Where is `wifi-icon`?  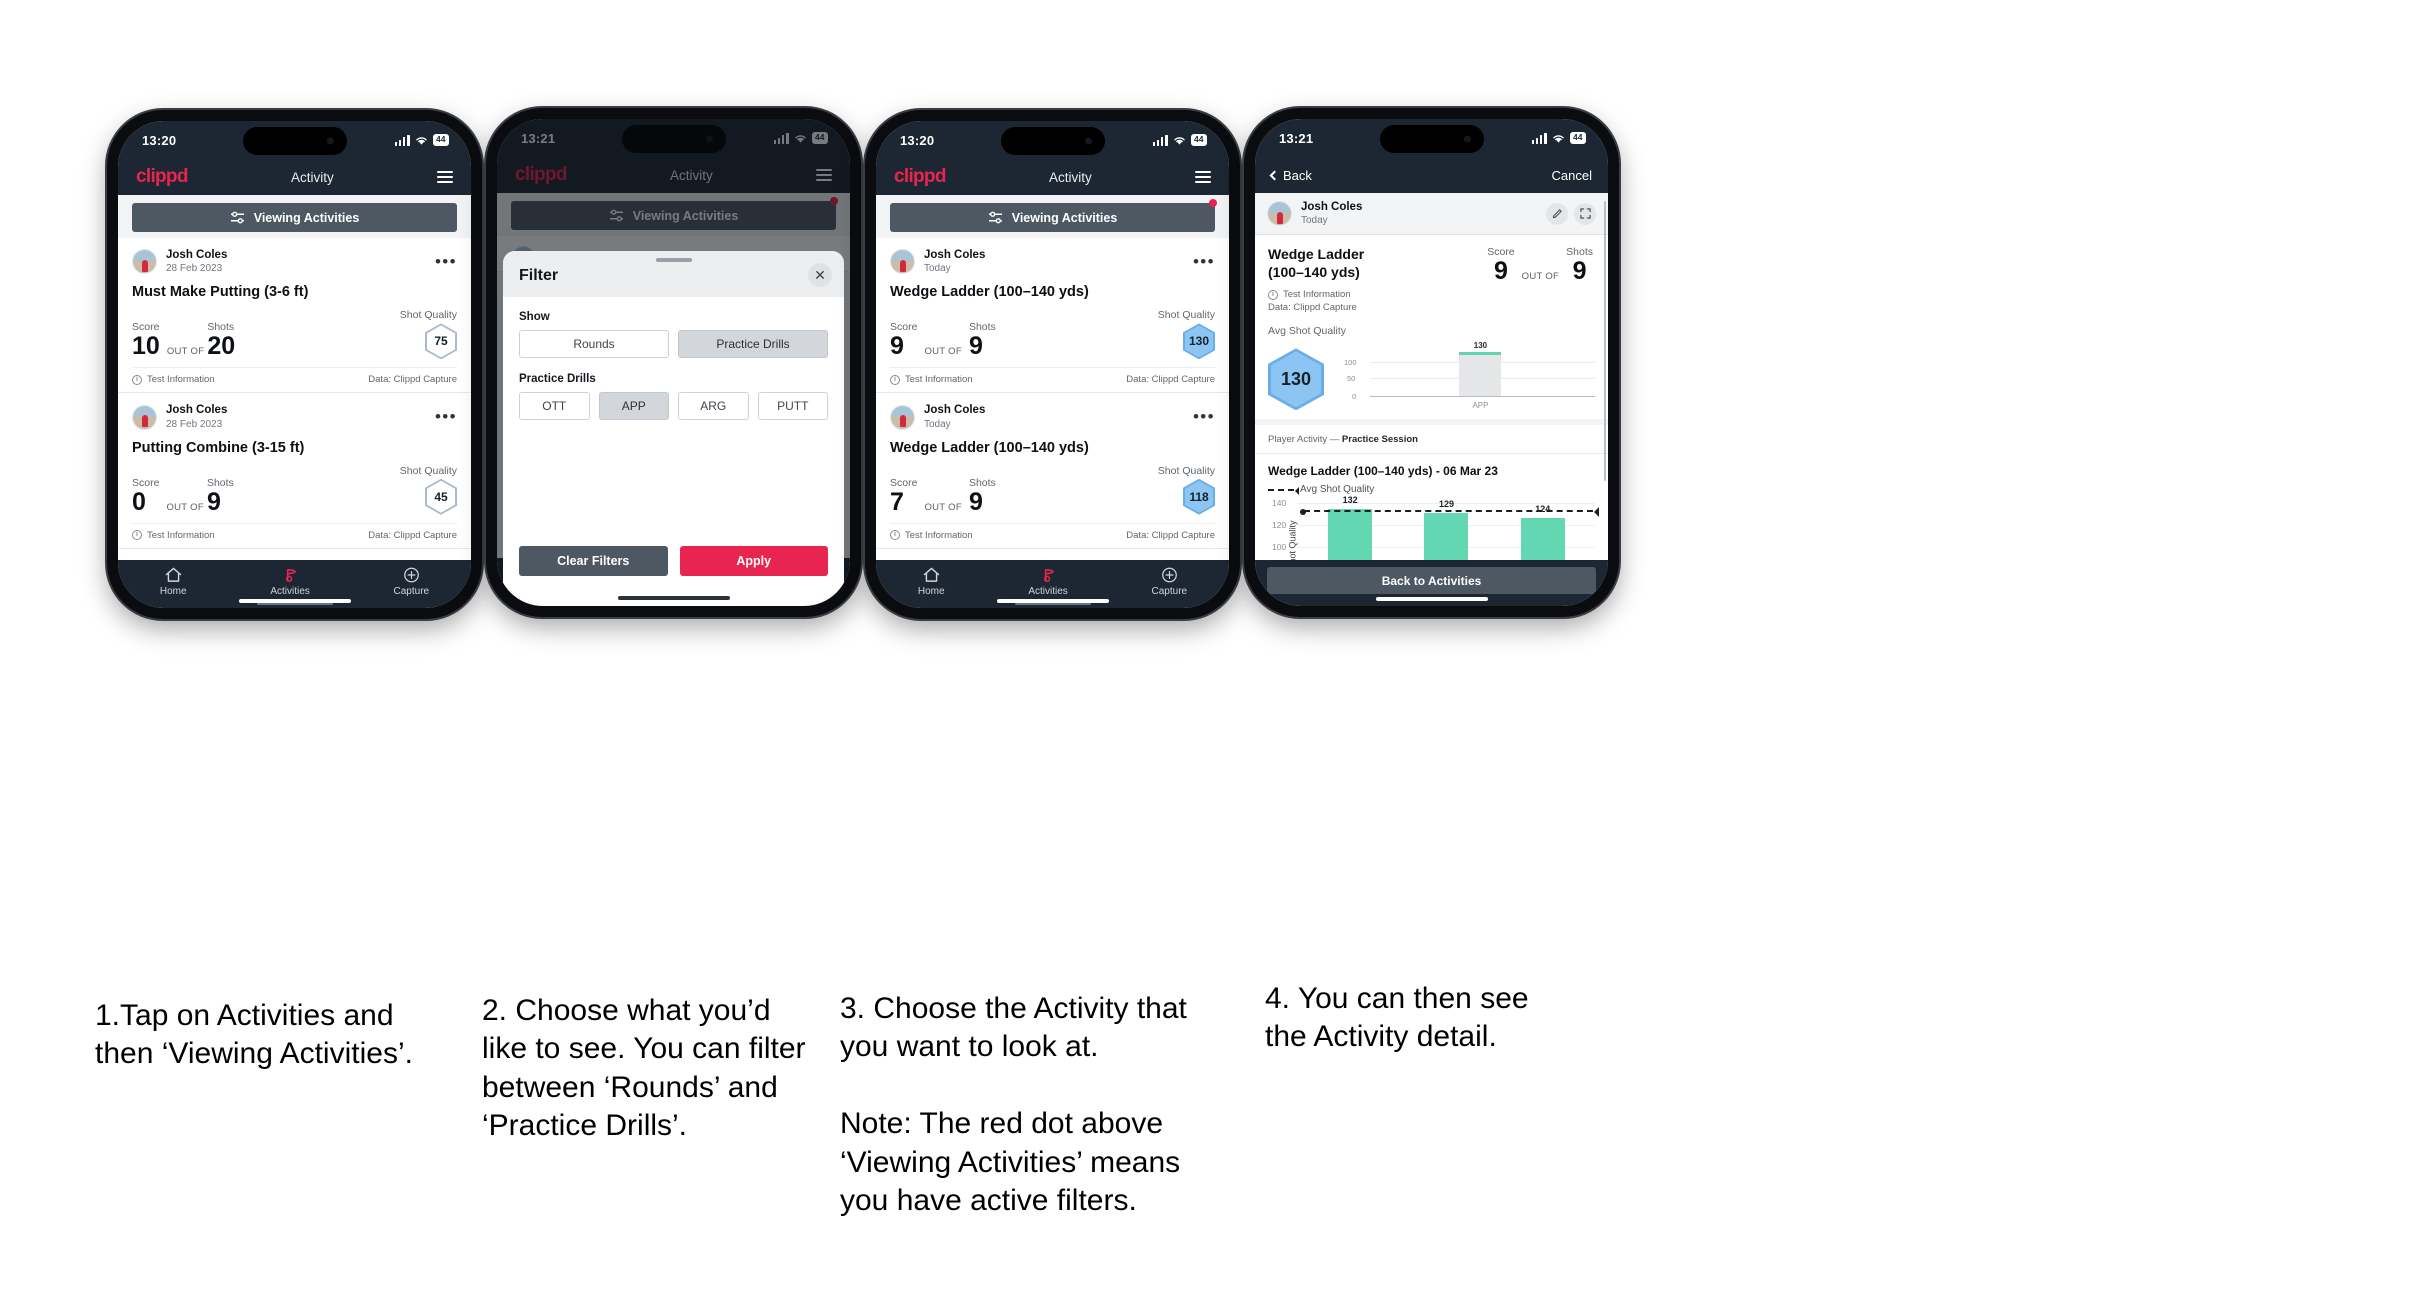 wifi-icon is located at coordinates (421, 140).